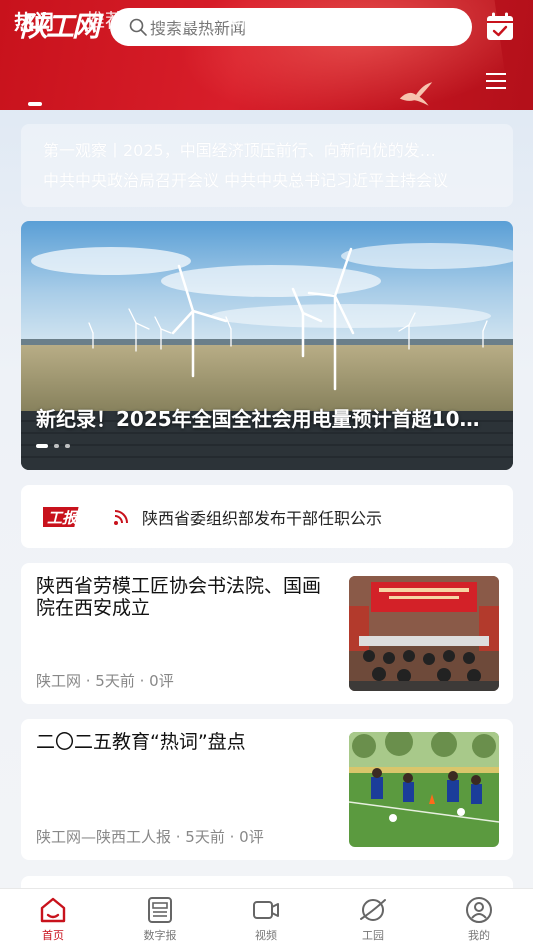 The height and width of the screenshot is (948, 533). I want to click on search-icon, so click(138, 27).